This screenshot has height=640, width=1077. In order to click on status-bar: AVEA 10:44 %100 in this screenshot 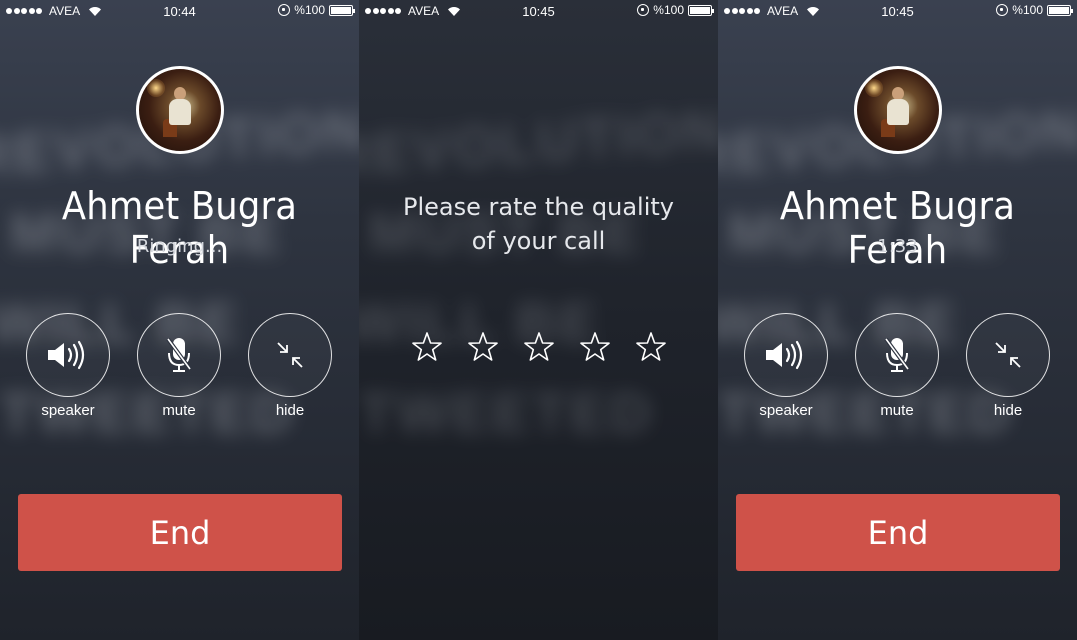, I will do `click(179, 11)`.